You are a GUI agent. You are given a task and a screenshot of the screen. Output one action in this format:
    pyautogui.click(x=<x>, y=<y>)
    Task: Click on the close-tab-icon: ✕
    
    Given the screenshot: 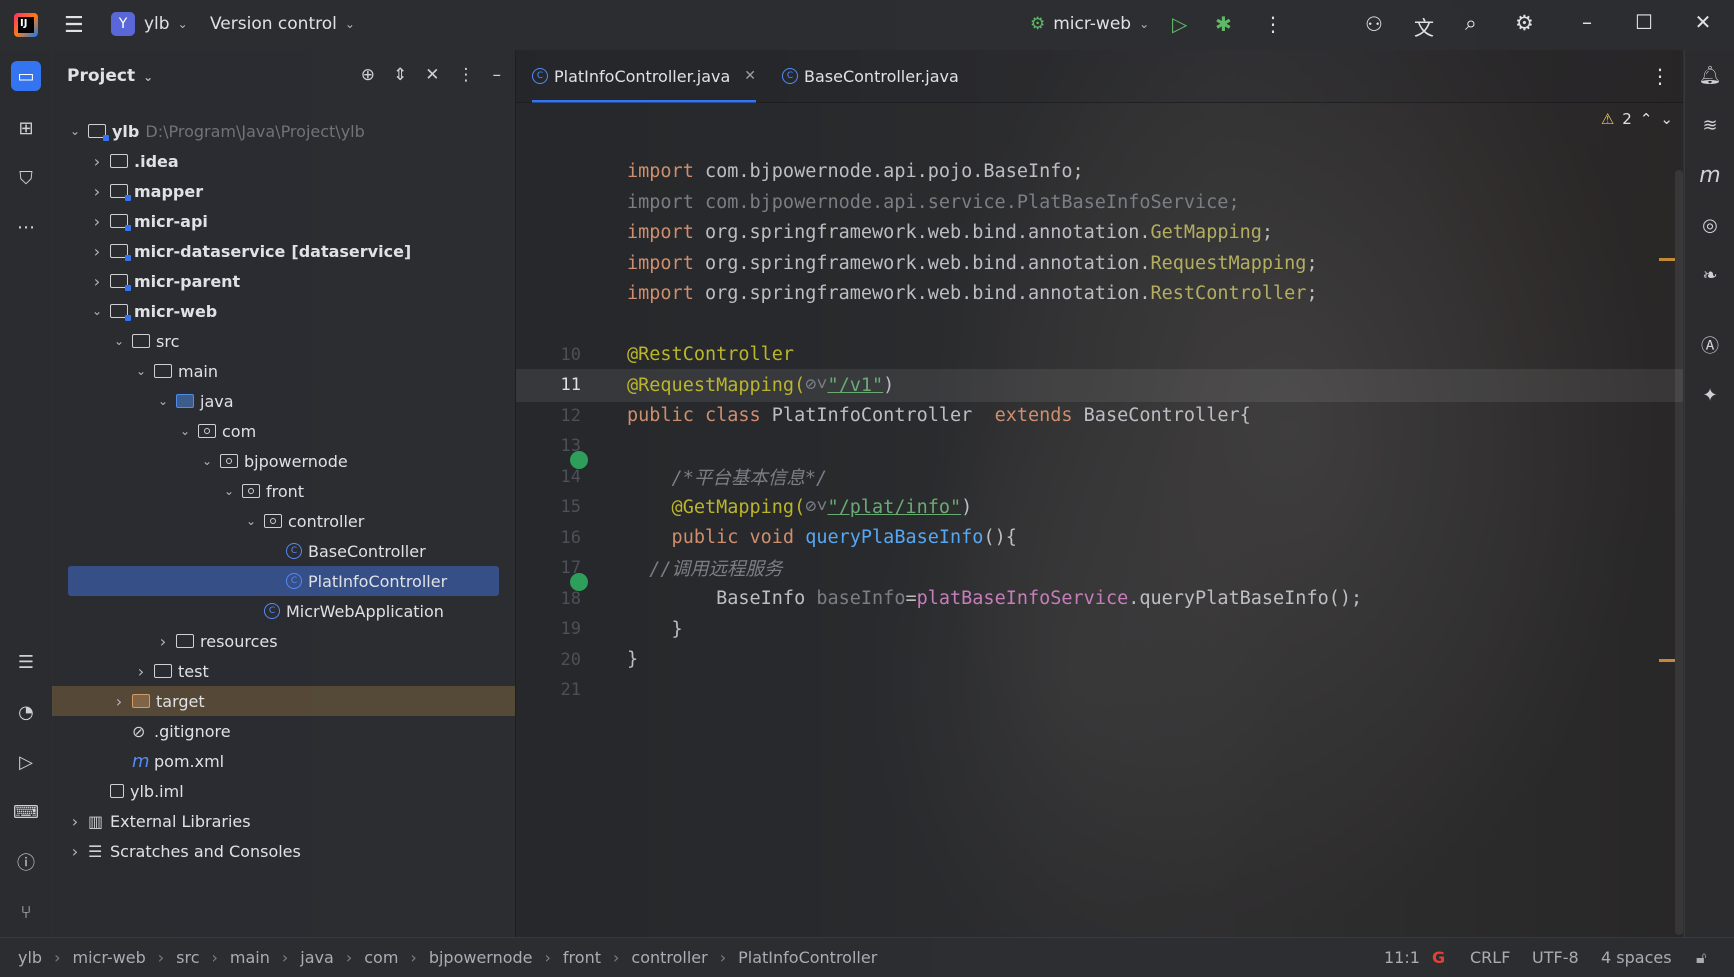 What is the action you would take?
    pyautogui.click(x=750, y=76)
    